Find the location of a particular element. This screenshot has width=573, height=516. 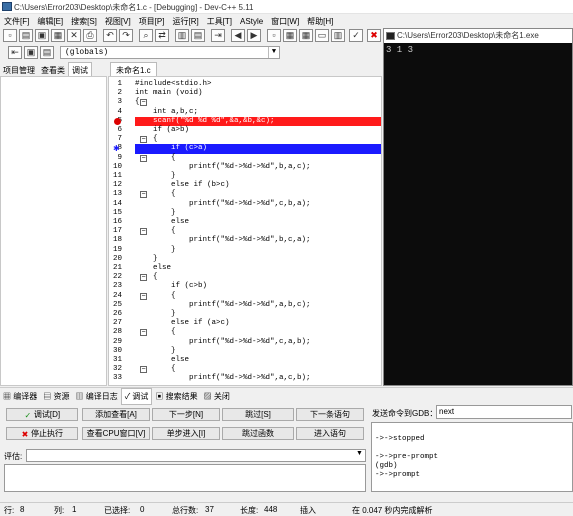

code-line: else is located at coordinates (162, 360).